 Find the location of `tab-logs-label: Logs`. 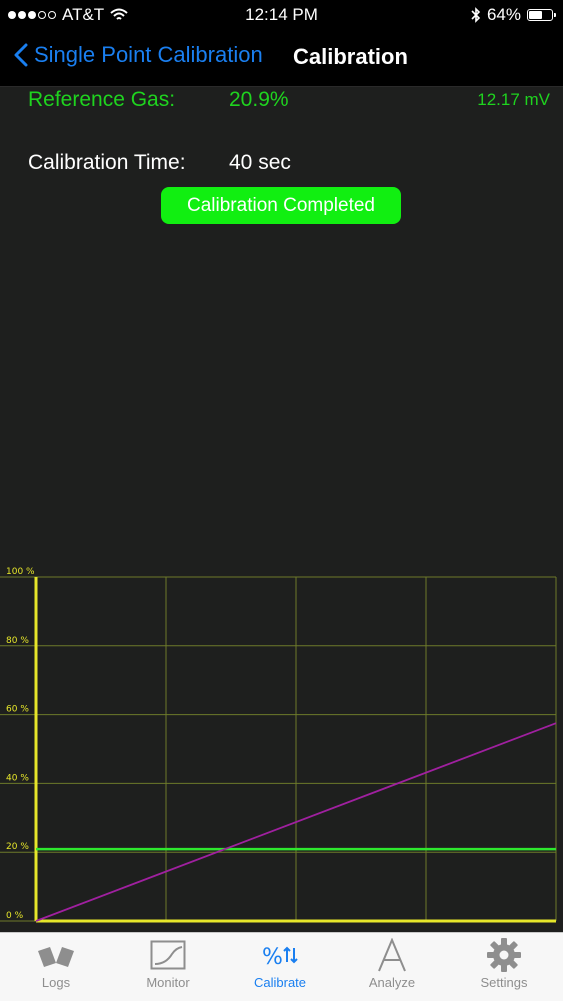

tab-logs-label: Logs is located at coordinates (56, 982).